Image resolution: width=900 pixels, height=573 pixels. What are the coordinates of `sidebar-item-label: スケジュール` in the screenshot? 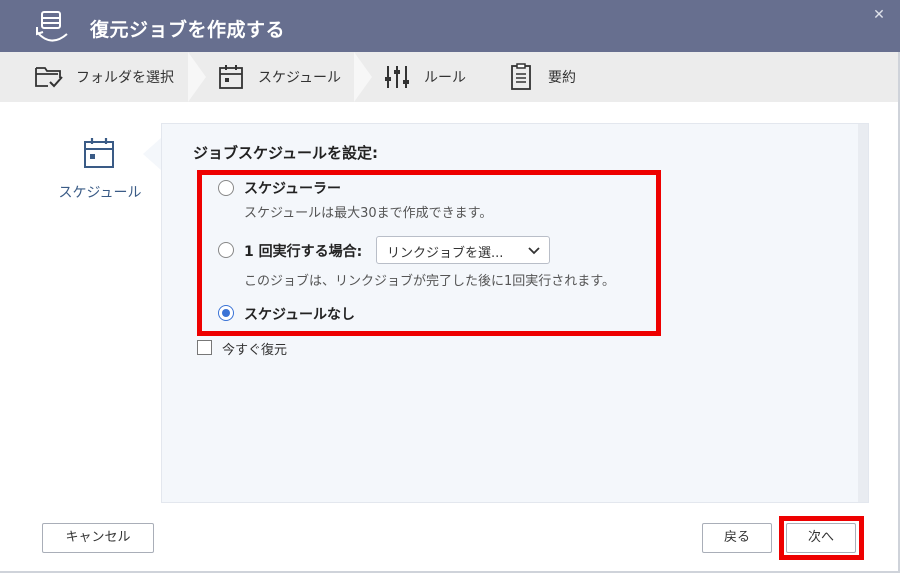 It's located at (100, 193).